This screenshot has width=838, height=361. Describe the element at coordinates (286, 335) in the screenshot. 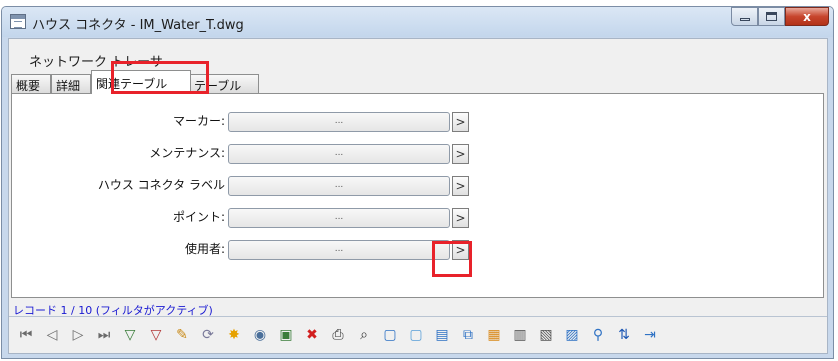

I see `select-icon: ▣` at that location.